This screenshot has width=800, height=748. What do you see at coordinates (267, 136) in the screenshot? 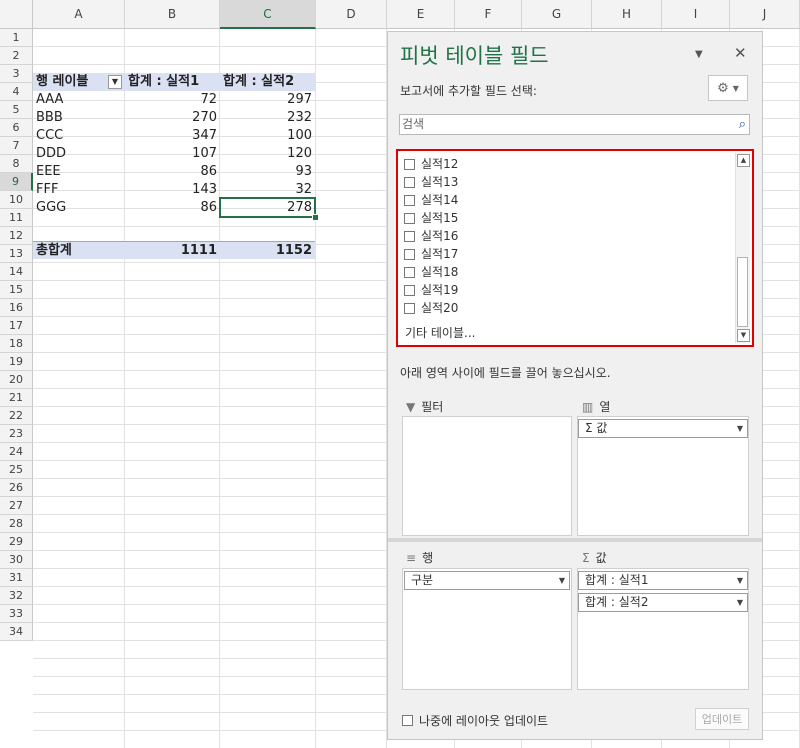
I see `pivot-value-cell: 100` at bounding box center [267, 136].